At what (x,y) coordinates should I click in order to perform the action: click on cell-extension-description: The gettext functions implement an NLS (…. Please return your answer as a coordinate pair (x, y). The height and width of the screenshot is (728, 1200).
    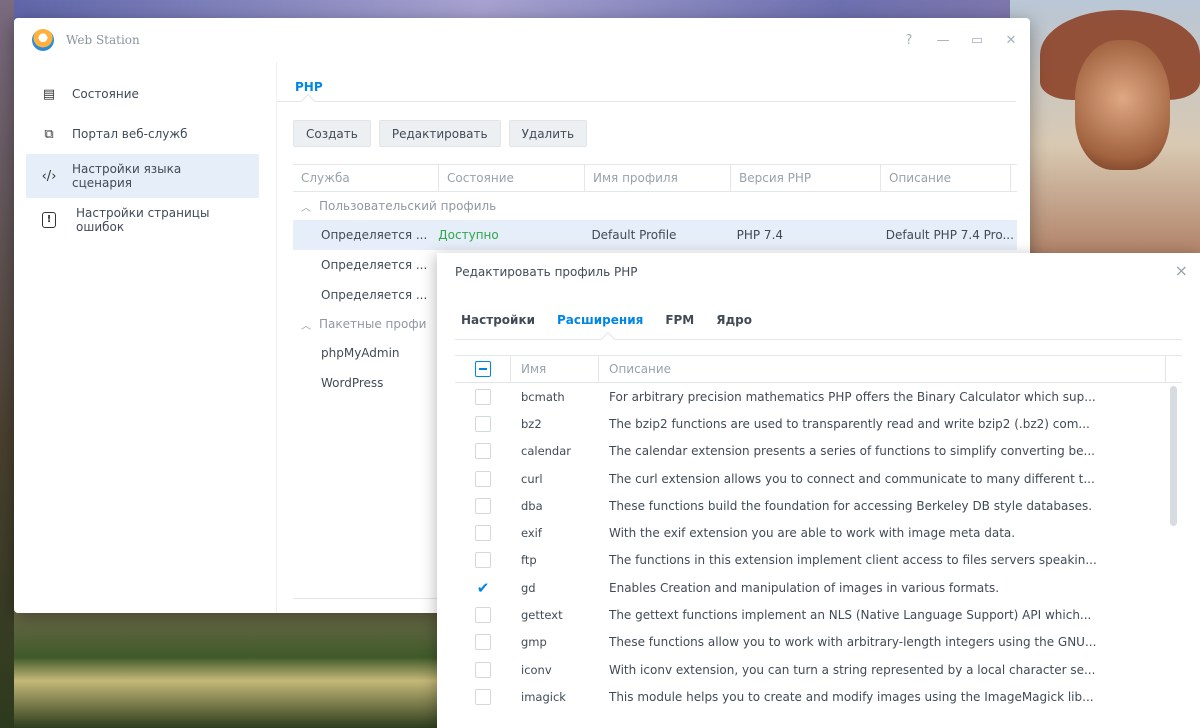
    Looking at the image, I should click on (850, 615).